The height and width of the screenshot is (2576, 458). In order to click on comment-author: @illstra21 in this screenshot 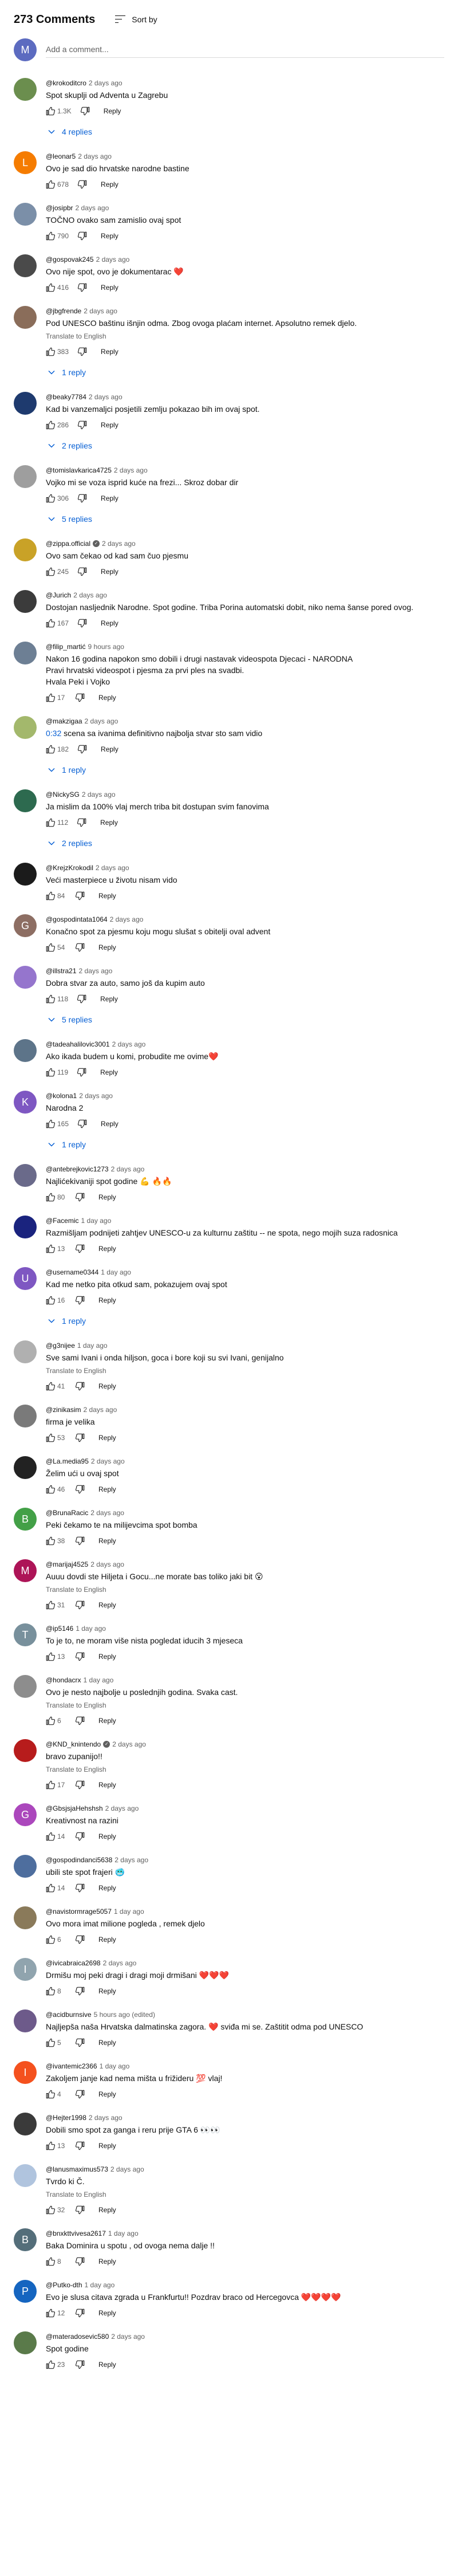, I will do `click(62, 971)`.